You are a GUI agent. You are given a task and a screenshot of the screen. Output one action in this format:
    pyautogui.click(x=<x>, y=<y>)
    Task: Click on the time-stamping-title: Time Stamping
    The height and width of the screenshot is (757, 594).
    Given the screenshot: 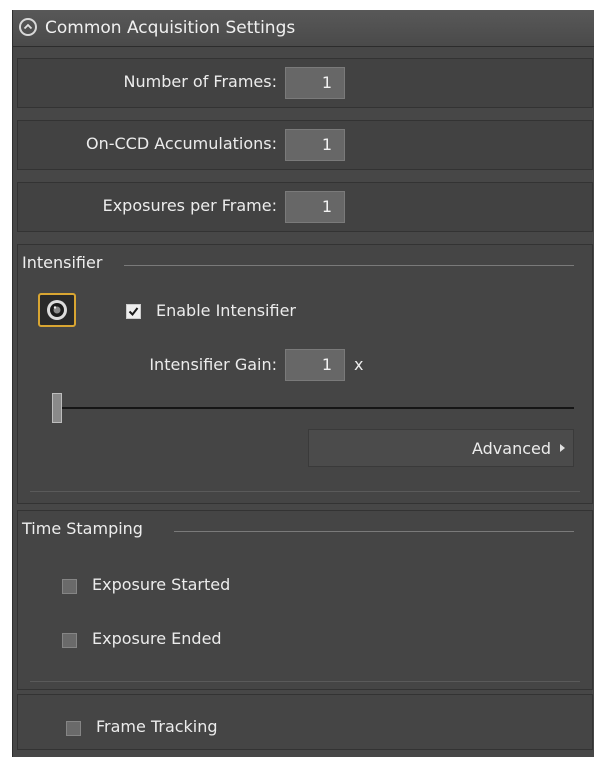 What is the action you would take?
    pyautogui.click(x=82, y=528)
    